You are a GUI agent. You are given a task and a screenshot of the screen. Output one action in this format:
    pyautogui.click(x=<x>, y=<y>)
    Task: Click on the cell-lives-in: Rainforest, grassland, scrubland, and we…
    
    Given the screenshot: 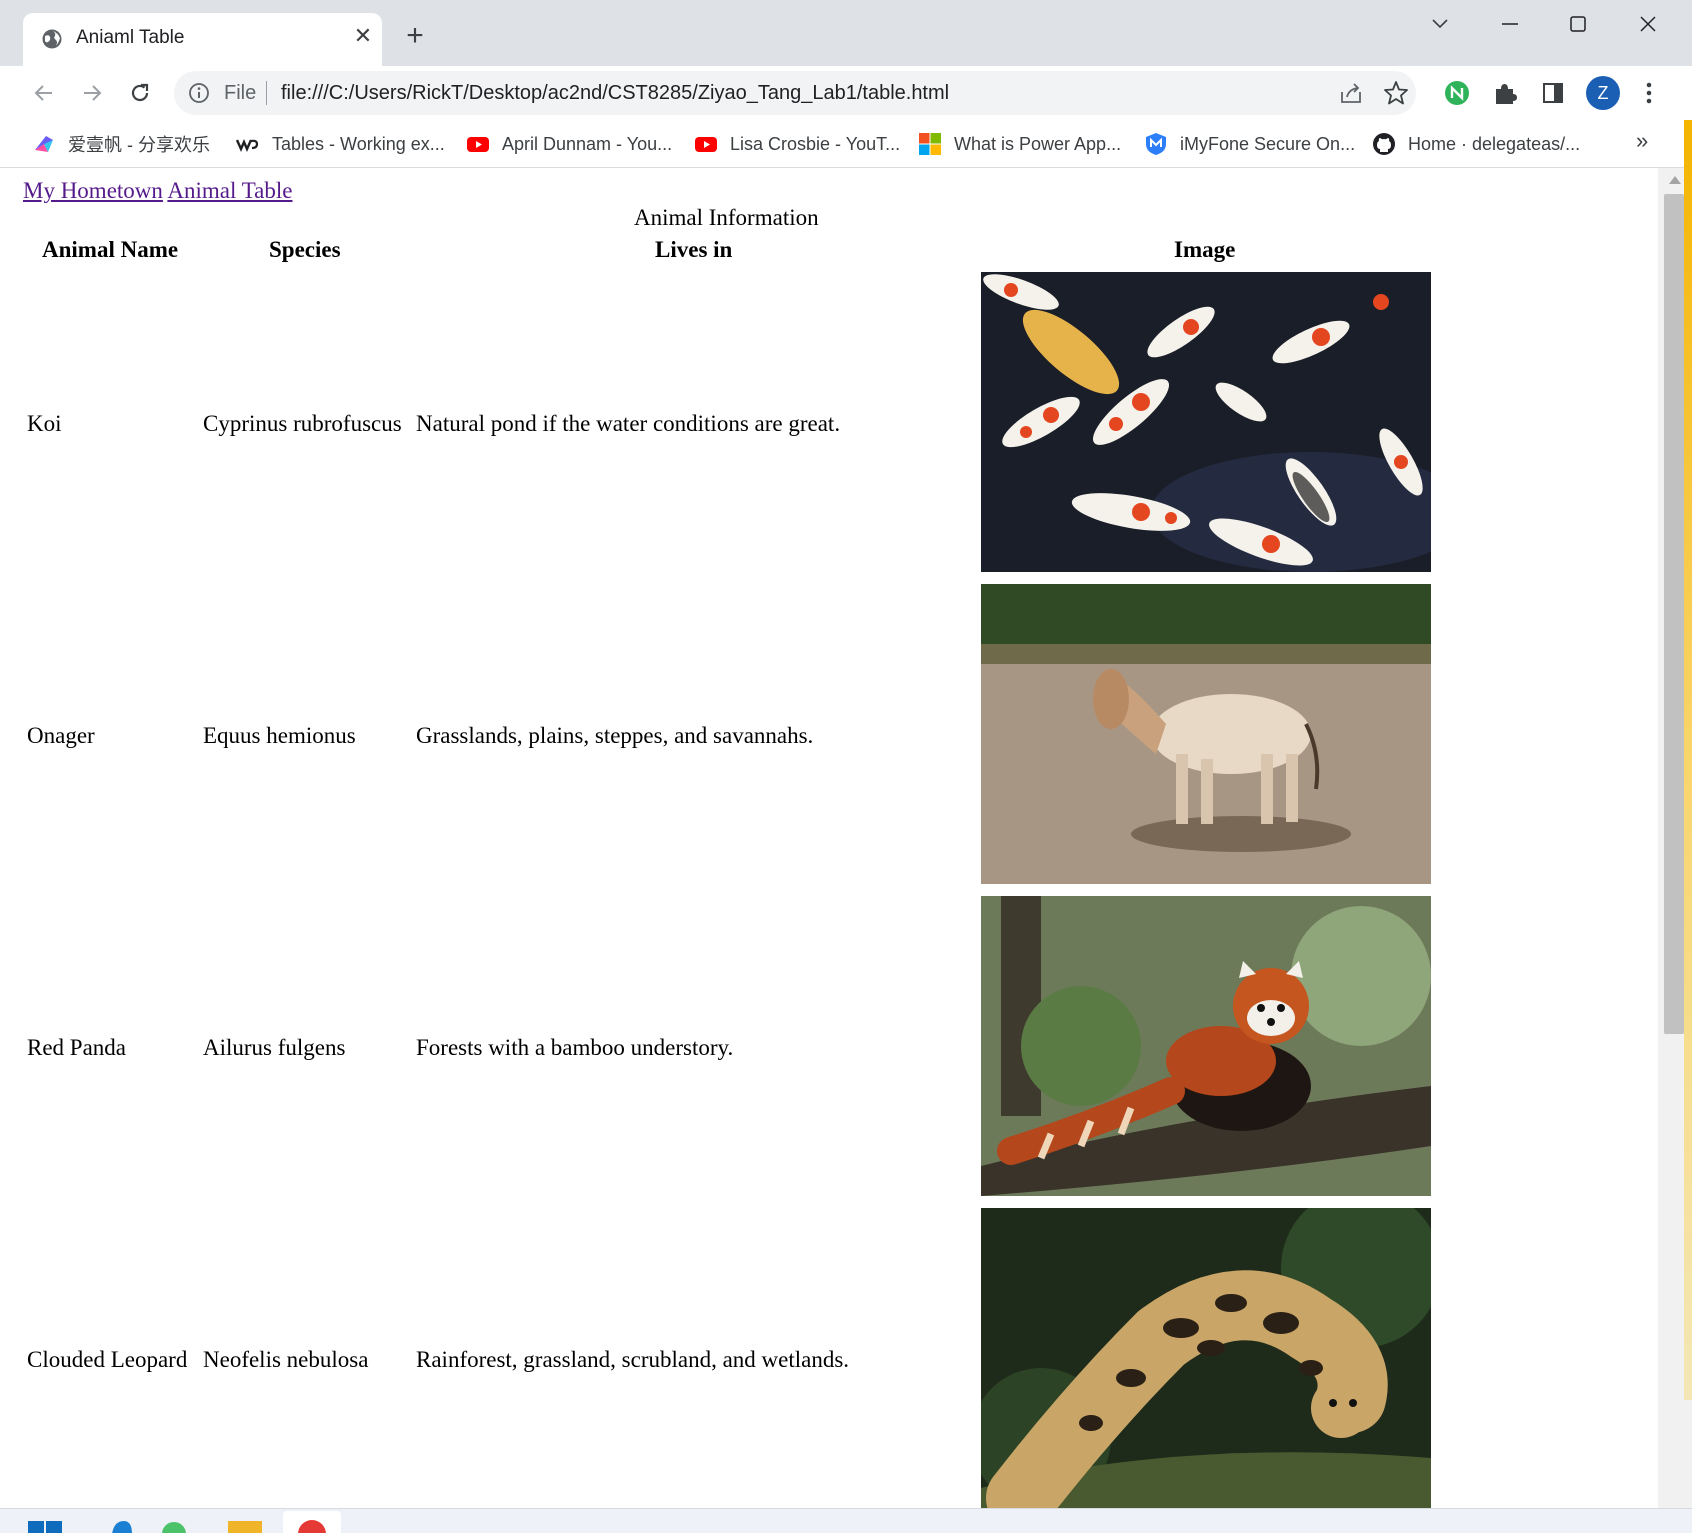 What is the action you would take?
    pyautogui.click(x=633, y=1359)
    